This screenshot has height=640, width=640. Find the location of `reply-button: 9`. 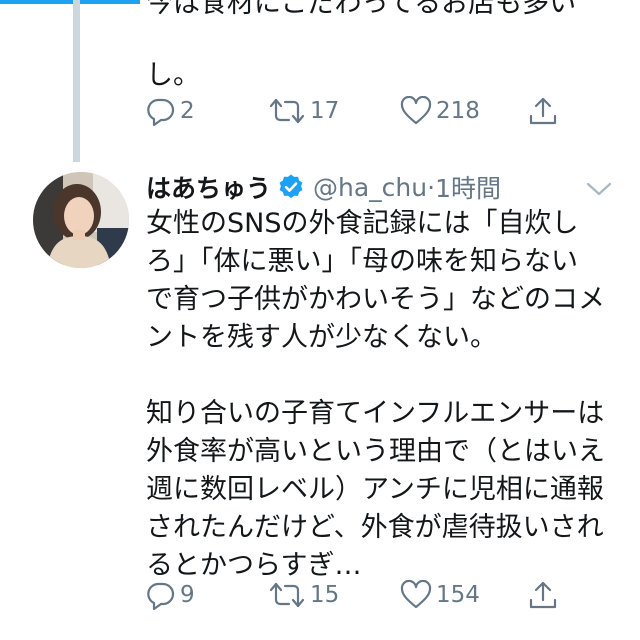

reply-button: 9 is located at coordinates (170, 595).